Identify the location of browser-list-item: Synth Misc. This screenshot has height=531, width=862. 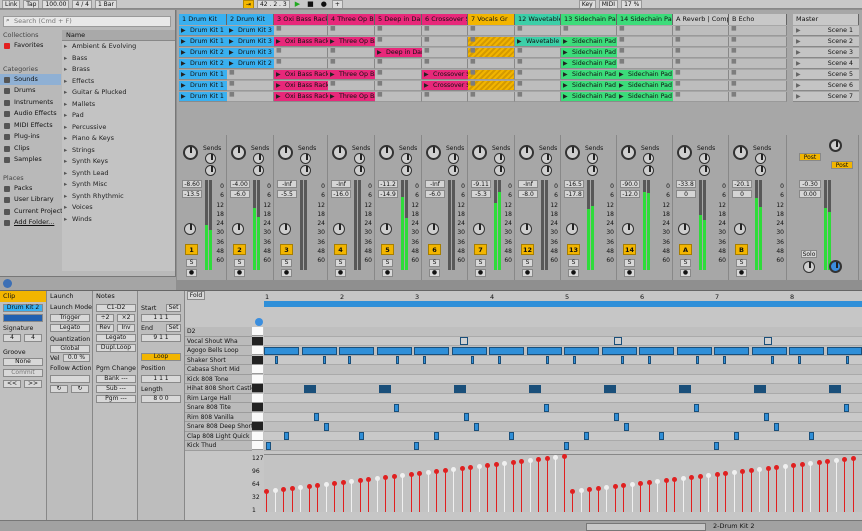
(118, 185).